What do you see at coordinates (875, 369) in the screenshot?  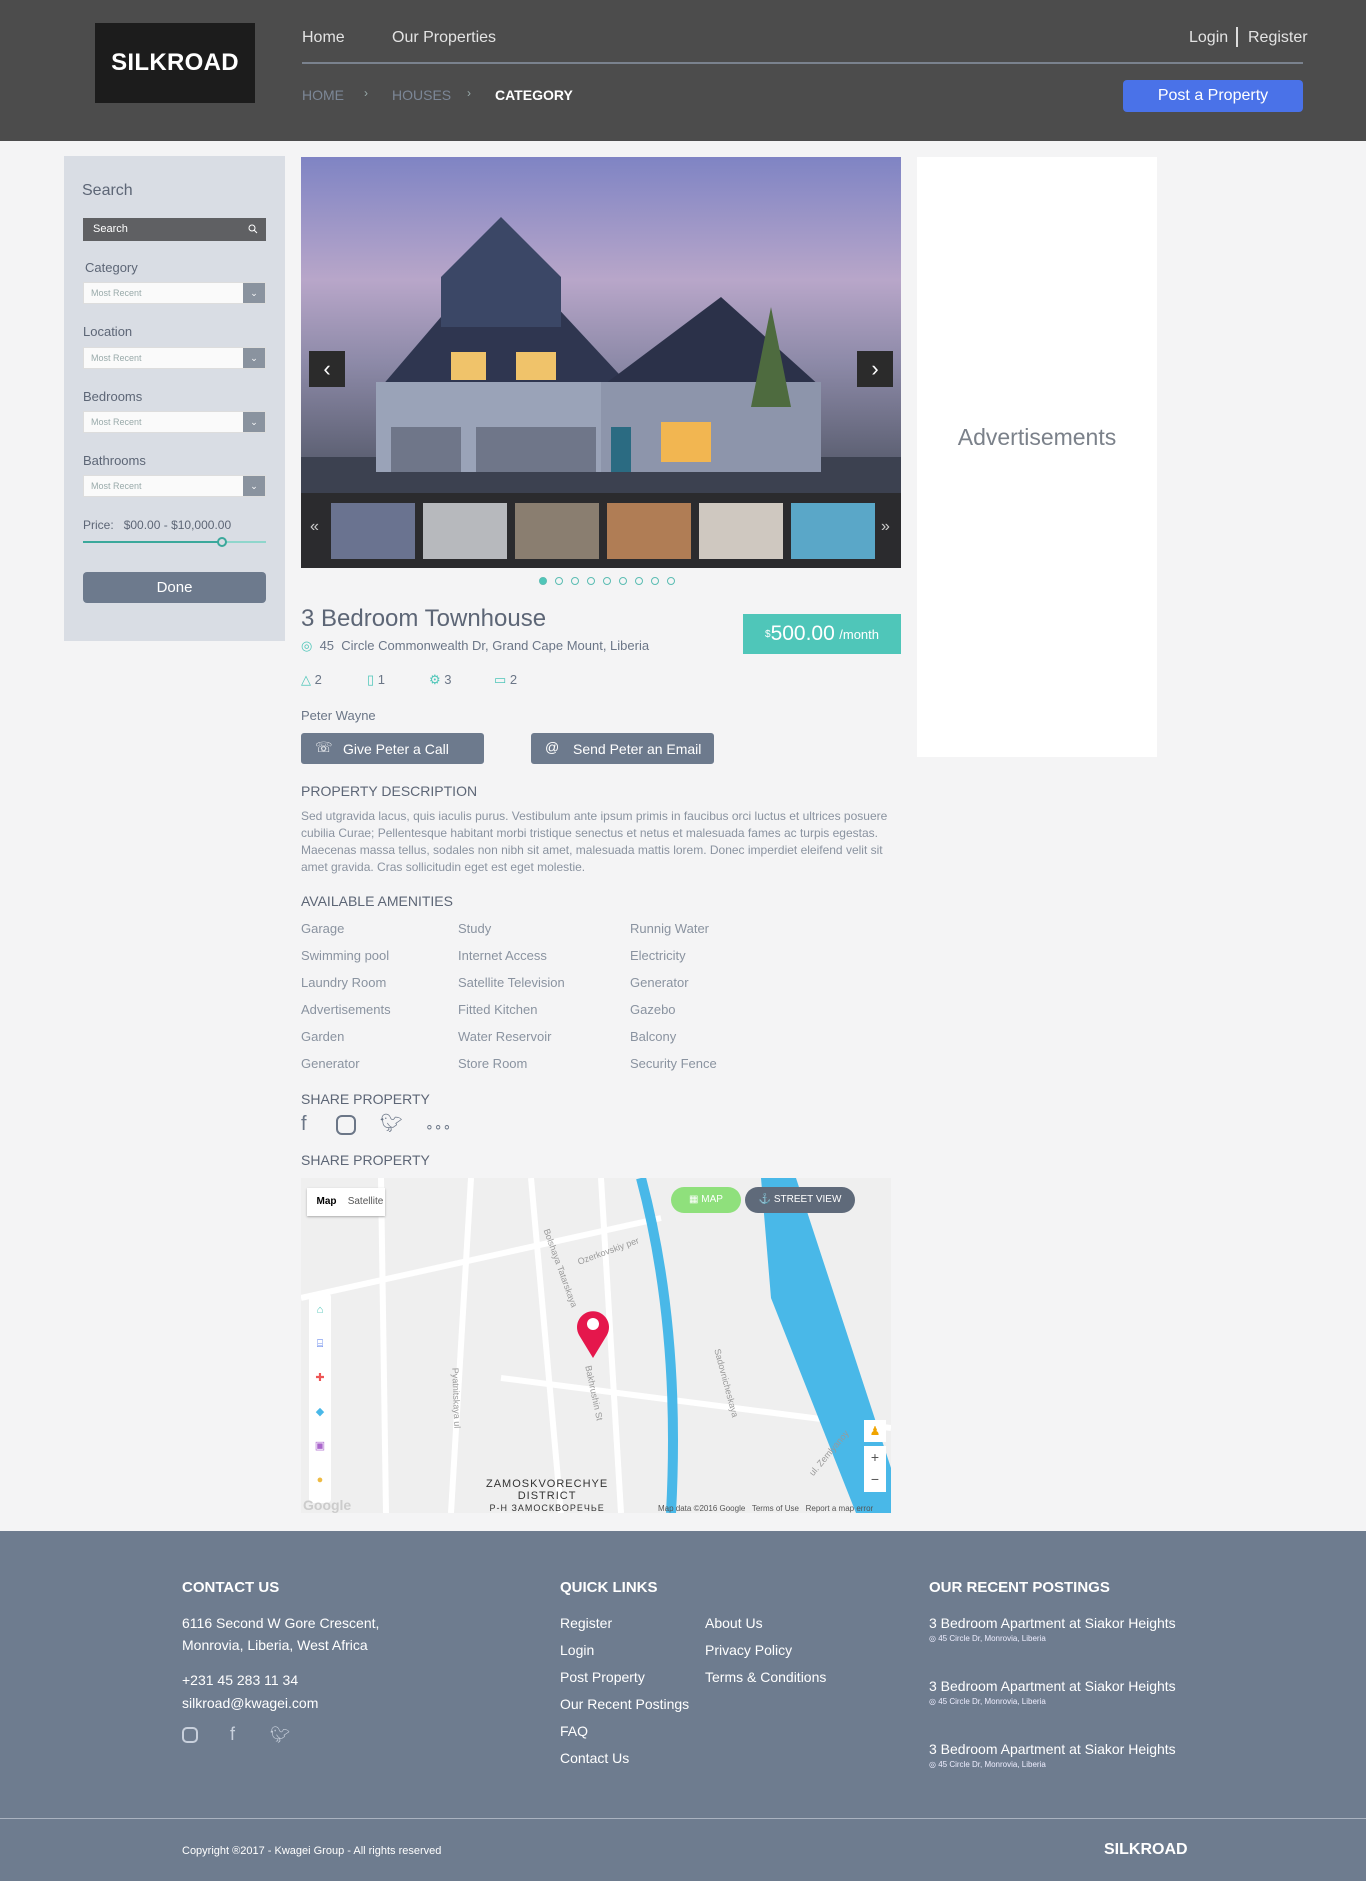 I see `gallery-next-button: ›` at bounding box center [875, 369].